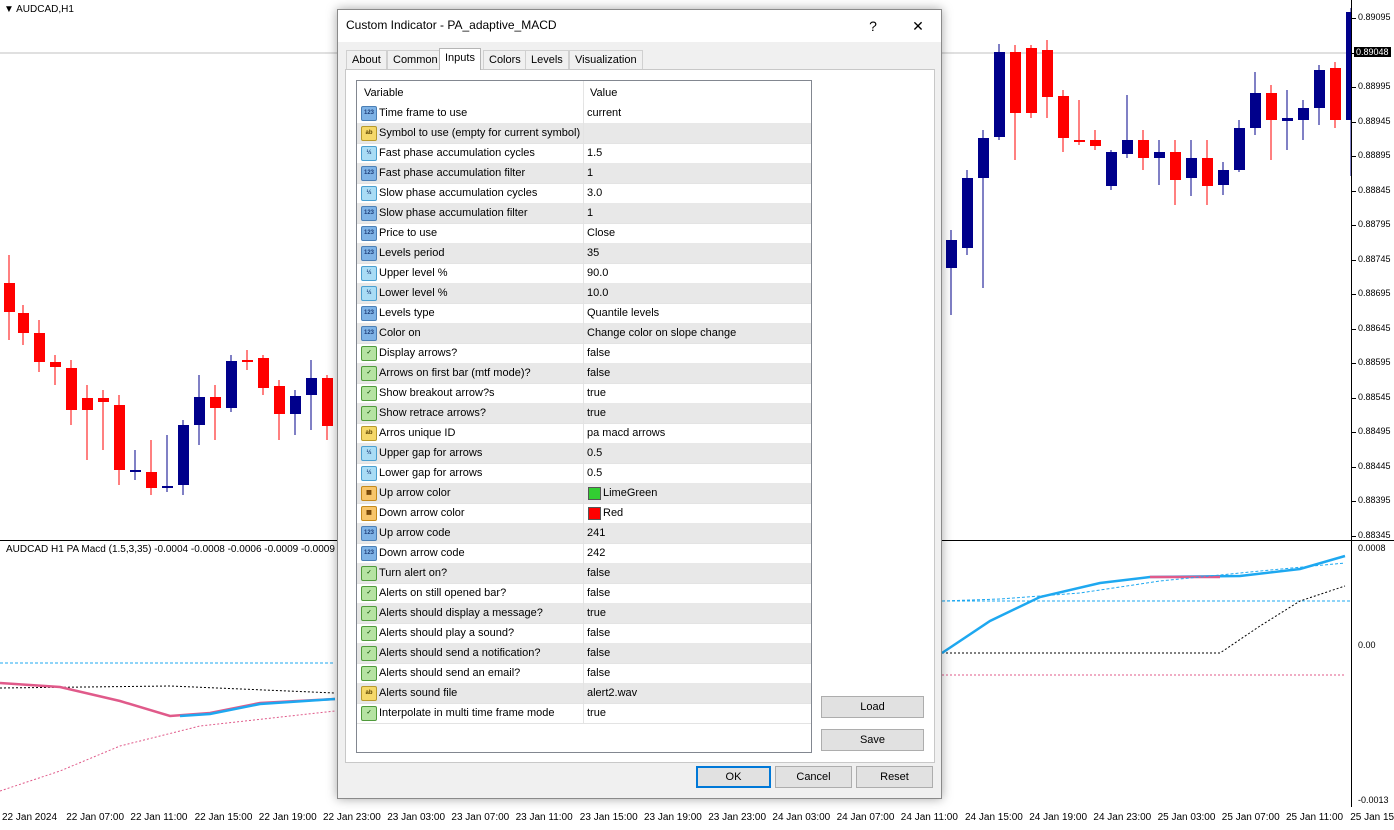 This screenshot has height=830, width=1394. What do you see at coordinates (1372, 674) in the screenshot?
I see `indicator-scale: 0.0008 0.00 -0.0013` at bounding box center [1372, 674].